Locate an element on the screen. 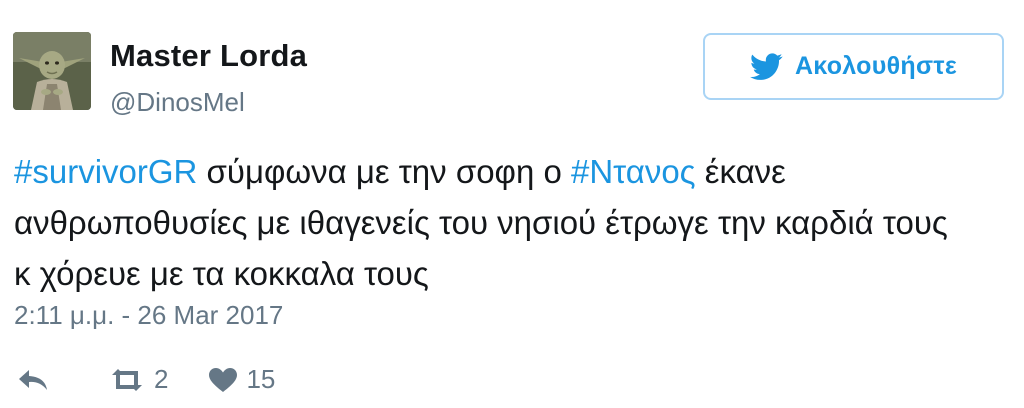 This screenshot has width=1024, height=408. twitter-bird-icon is located at coordinates (766, 66).